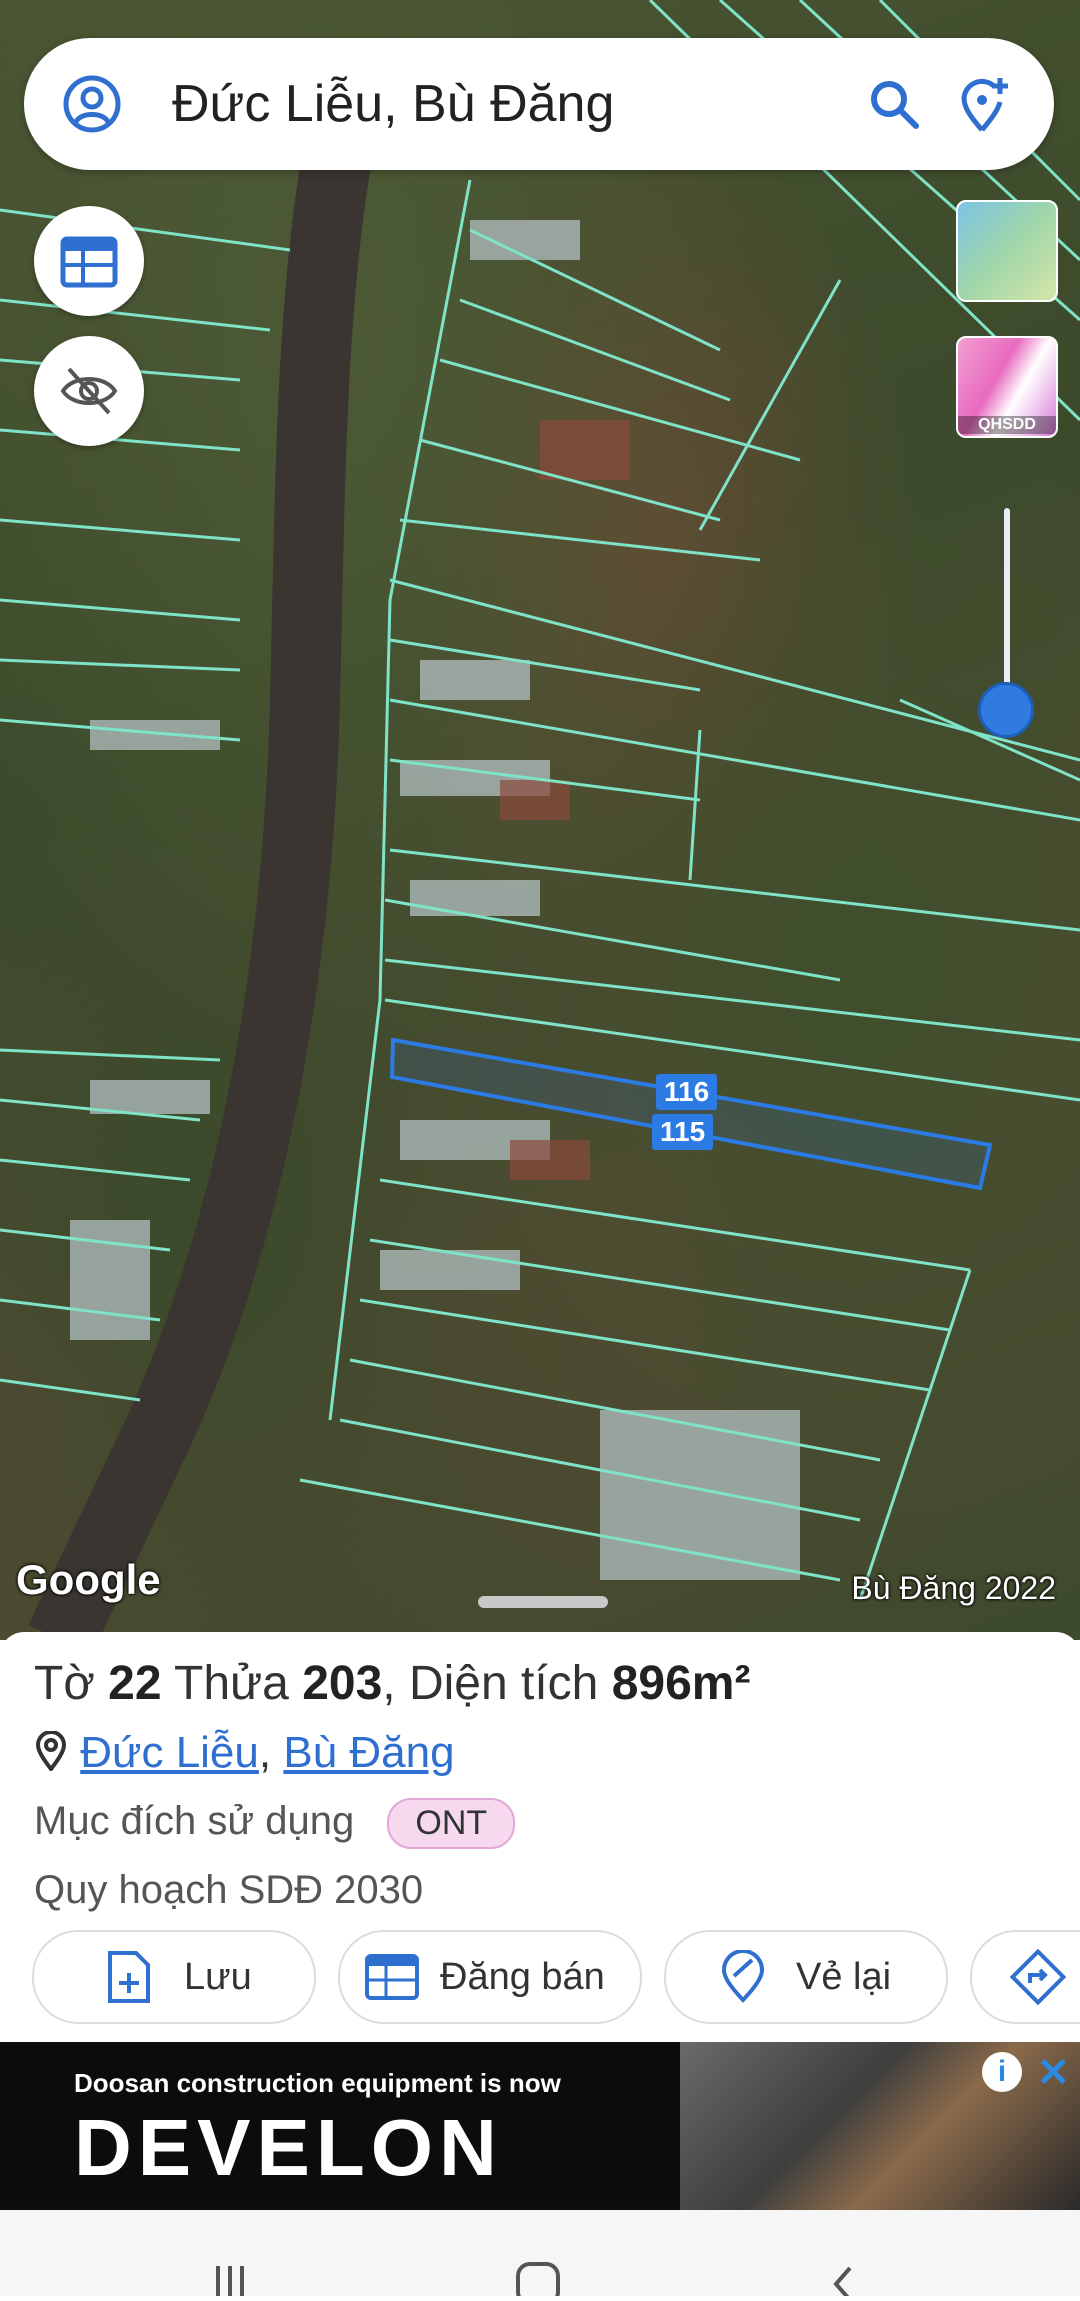 The width and height of the screenshot is (1080, 2301). What do you see at coordinates (743, 1976) in the screenshot?
I see `redraw-pin-icon` at bounding box center [743, 1976].